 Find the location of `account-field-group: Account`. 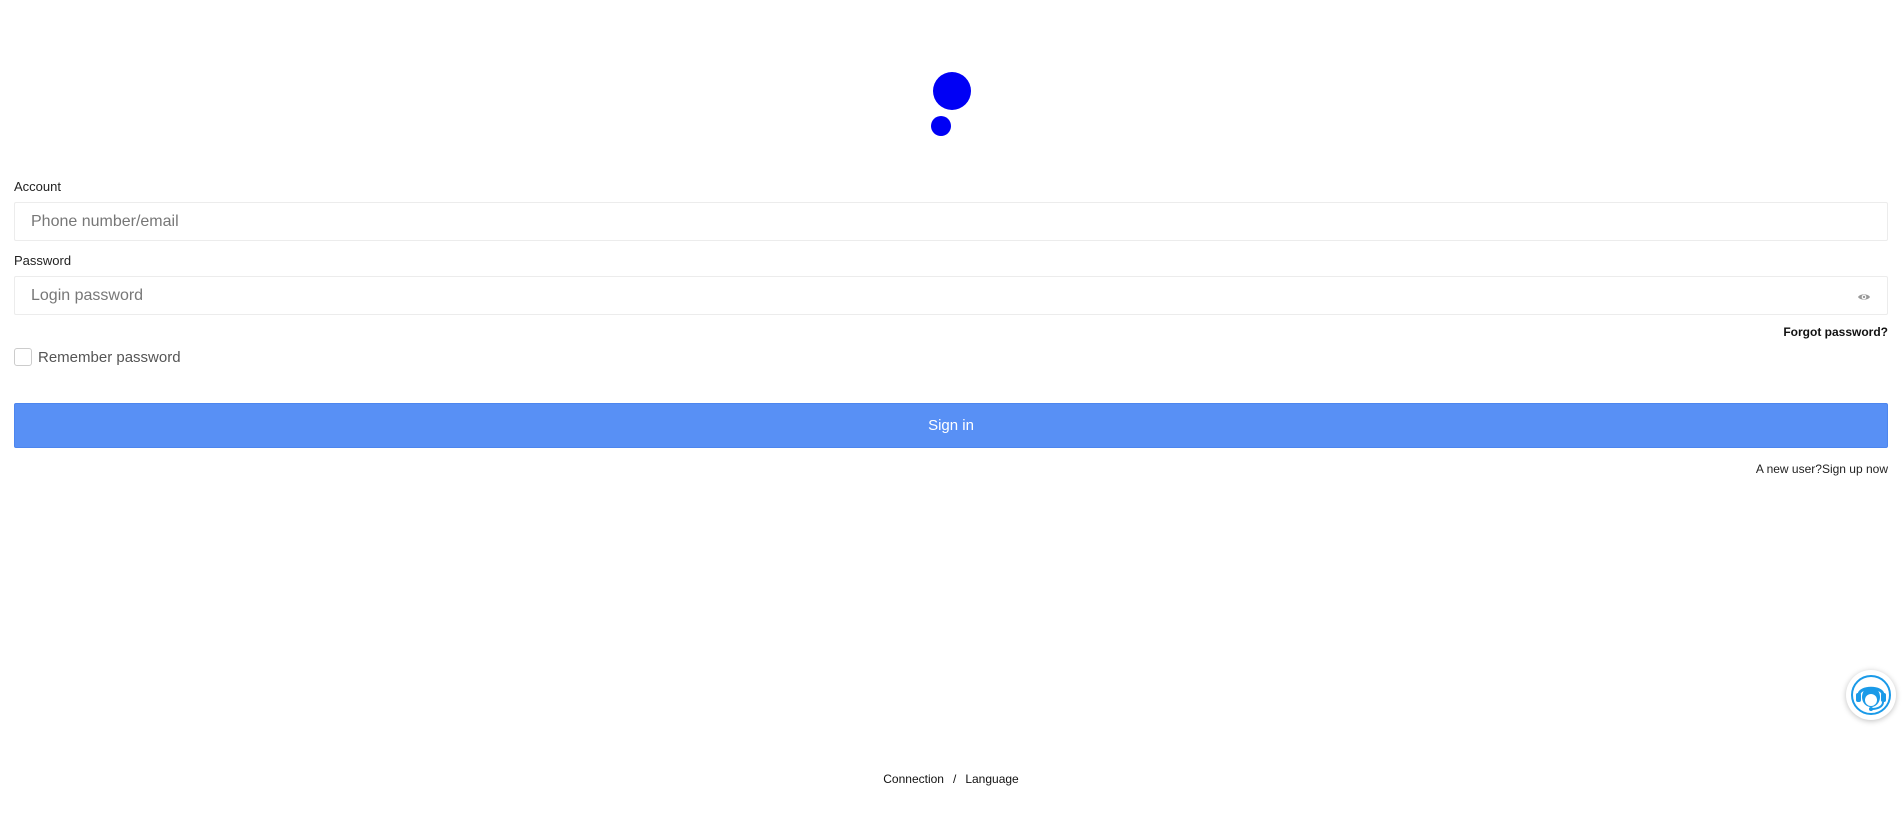

account-field-group: Account is located at coordinates (951, 209).